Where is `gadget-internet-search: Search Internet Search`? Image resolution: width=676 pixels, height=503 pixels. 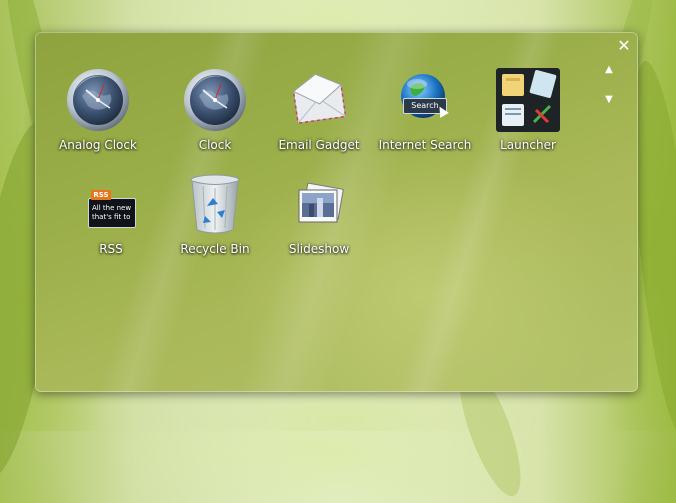
gadget-internet-search: Search Internet Search is located at coordinates (425, 110).